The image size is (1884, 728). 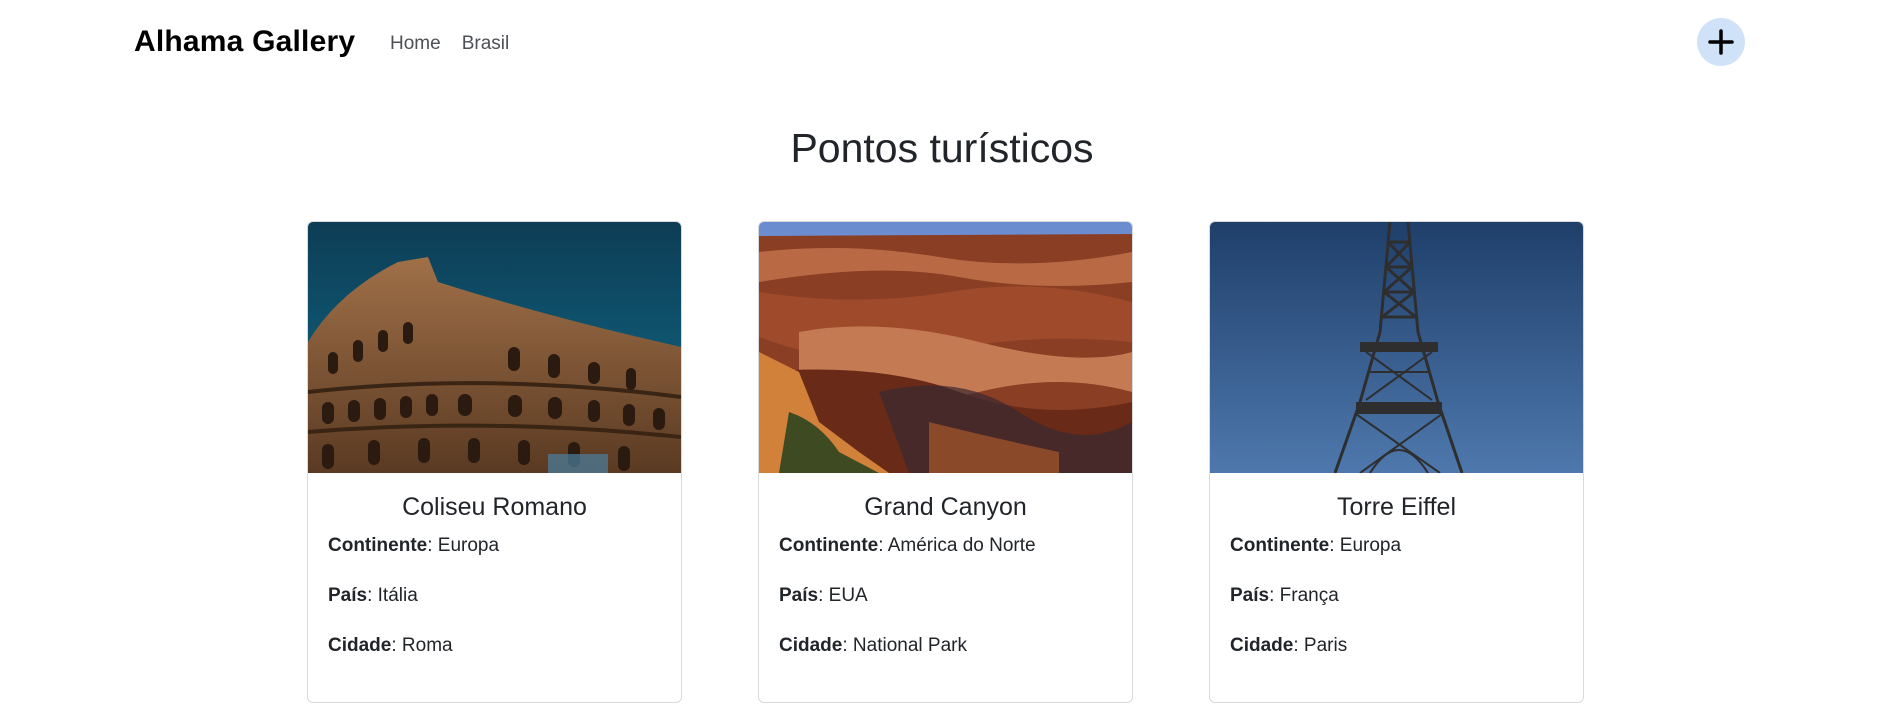 I want to click on plus-icon, so click(x=1721, y=42).